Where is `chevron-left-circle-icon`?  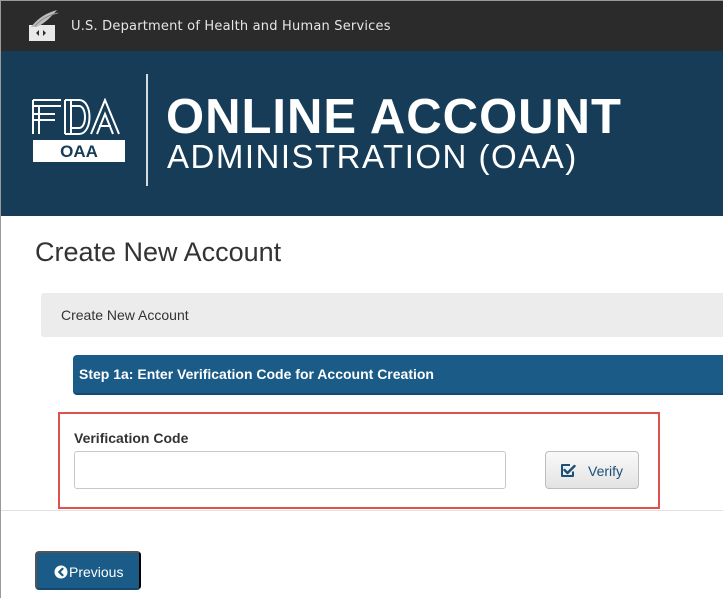 chevron-left-circle-icon is located at coordinates (61, 572).